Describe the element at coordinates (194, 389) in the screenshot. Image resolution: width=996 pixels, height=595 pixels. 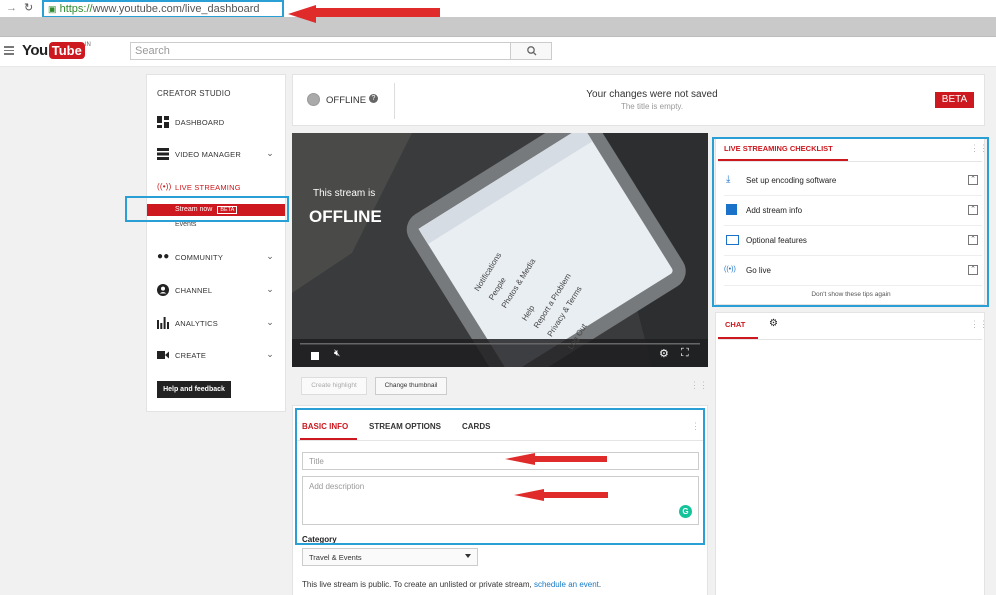
I see `help-feedback-button: Help and feedback` at that location.